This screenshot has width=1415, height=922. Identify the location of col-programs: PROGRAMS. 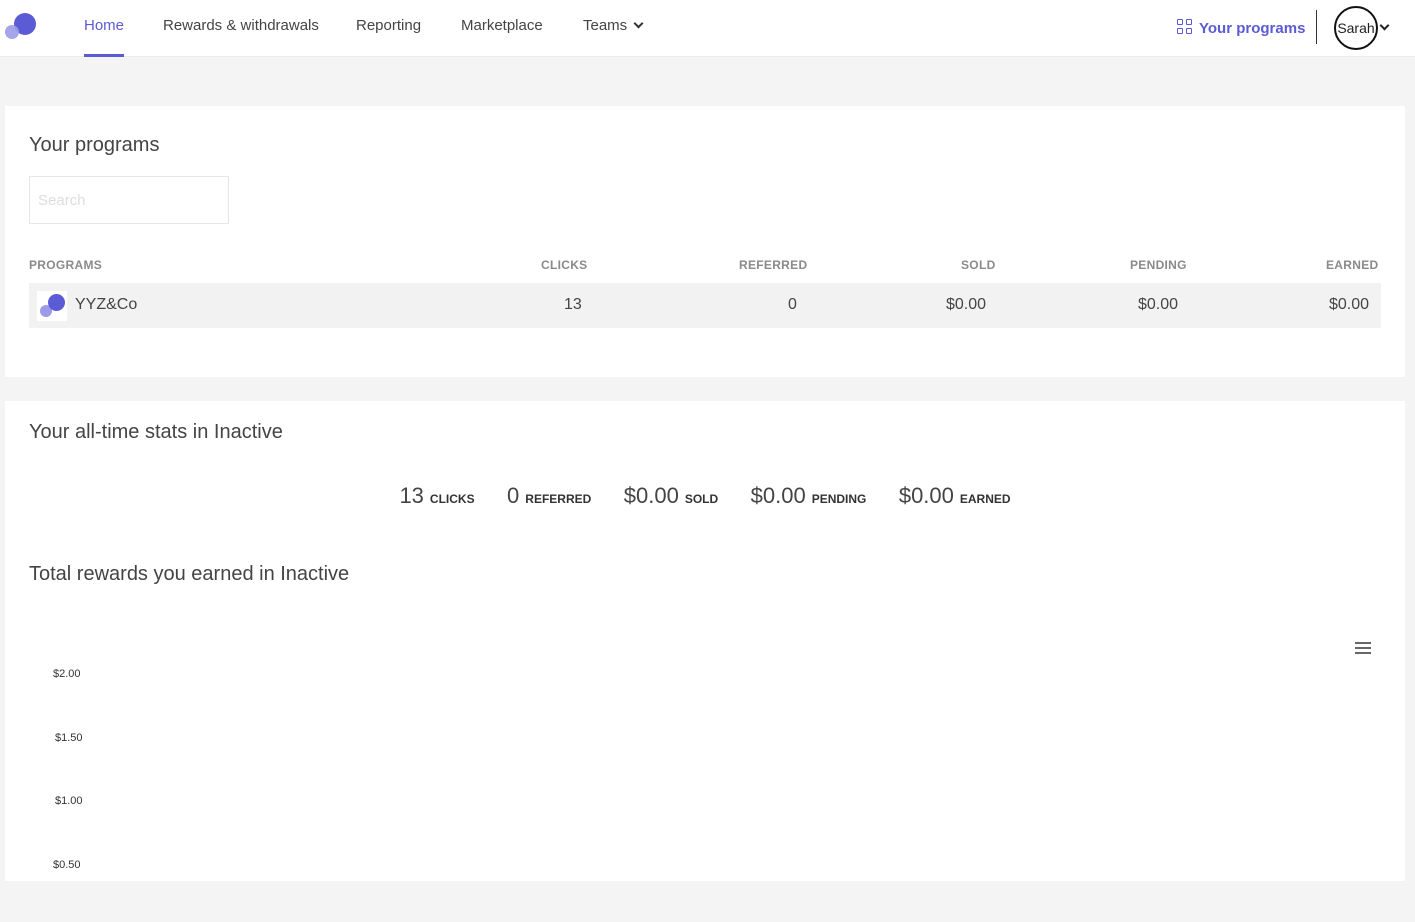
(66, 265).